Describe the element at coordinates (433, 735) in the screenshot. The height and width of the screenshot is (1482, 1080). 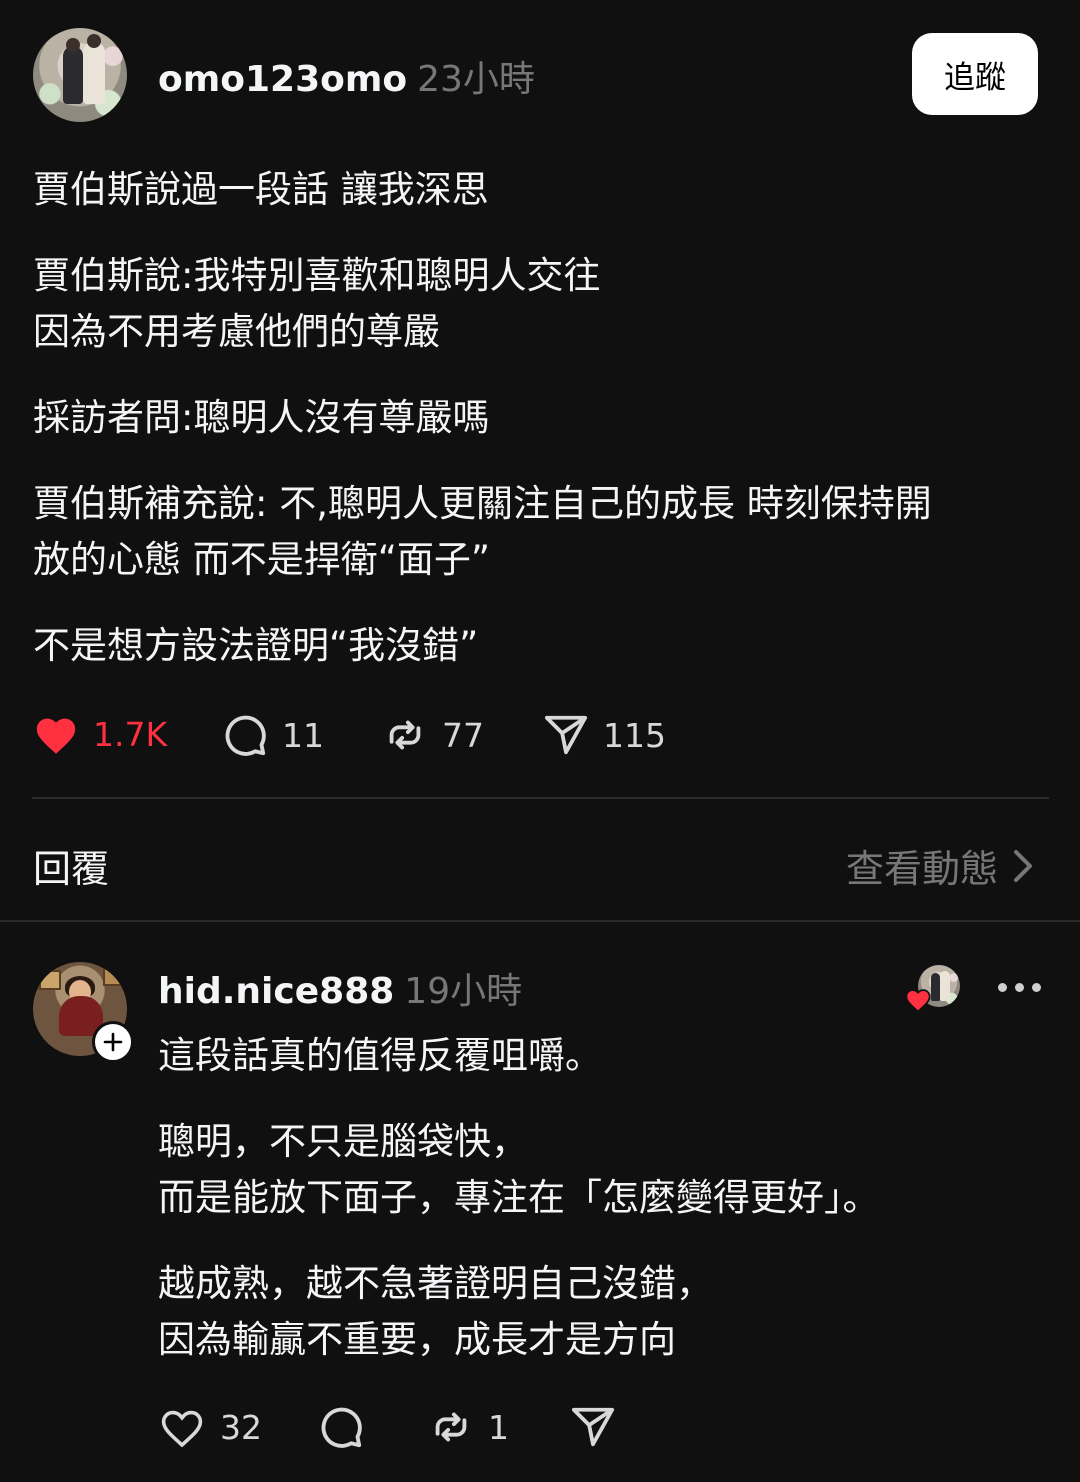
I see `repost-button: 77` at that location.